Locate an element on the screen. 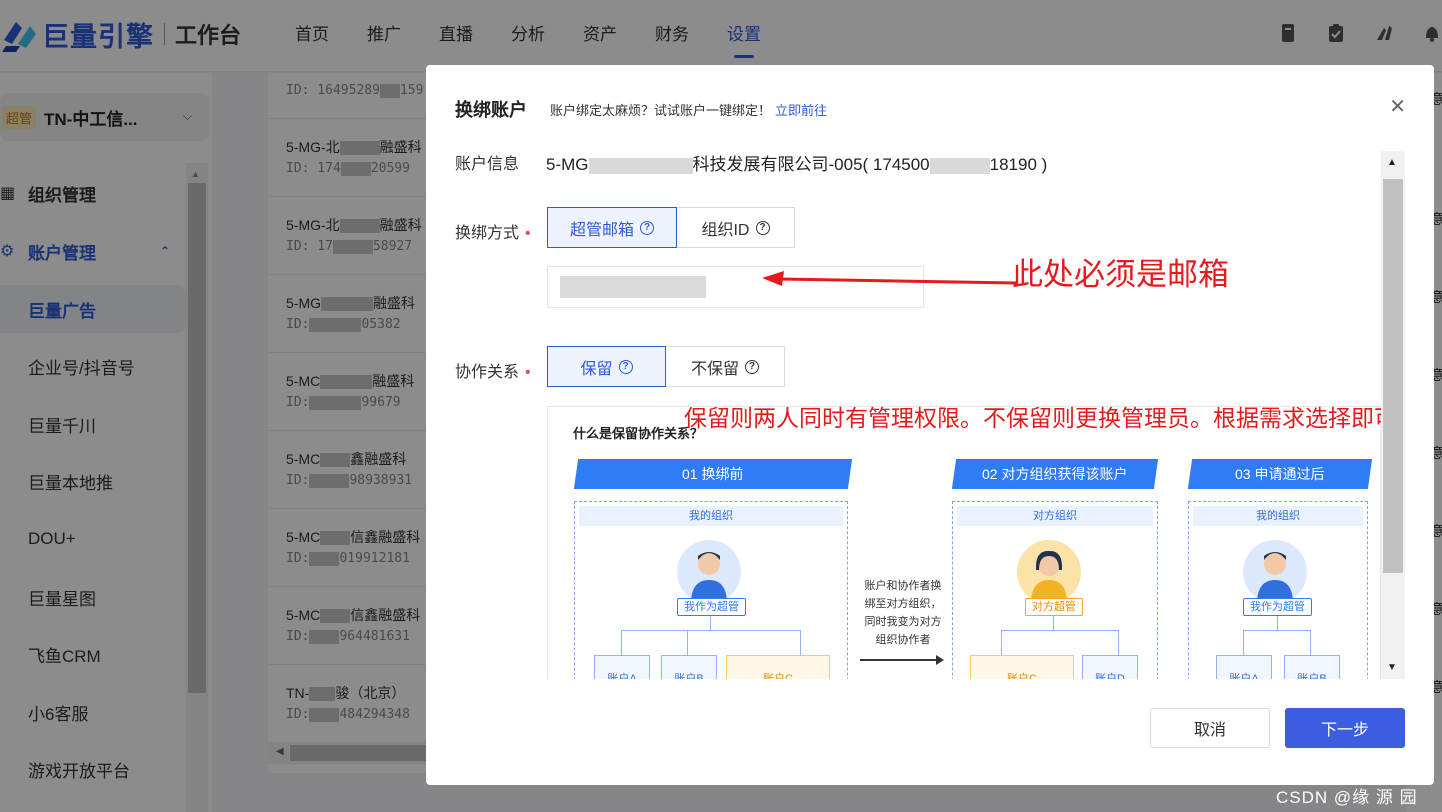  cooperation-group: 保留? 不保留? is located at coordinates (666, 366).